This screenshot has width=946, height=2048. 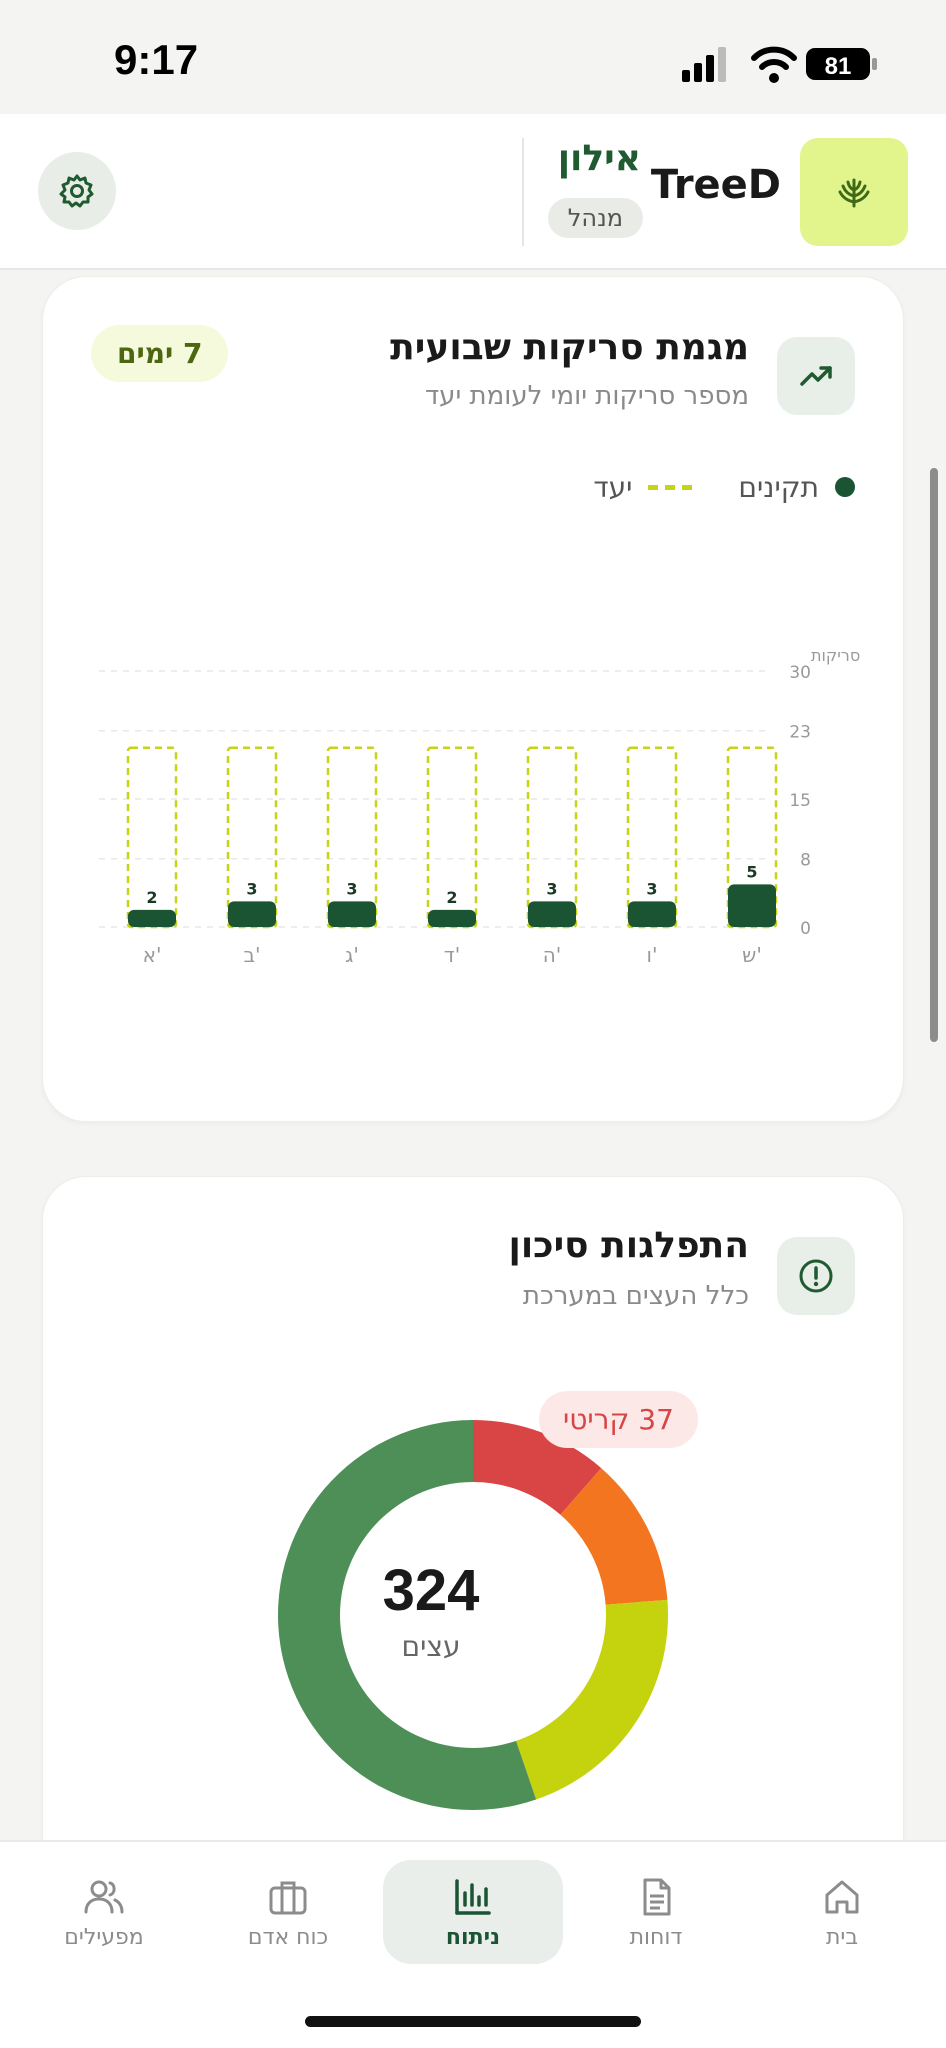 What do you see at coordinates (473, 2021) in the screenshot?
I see `home-indicator` at bounding box center [473, 2021].